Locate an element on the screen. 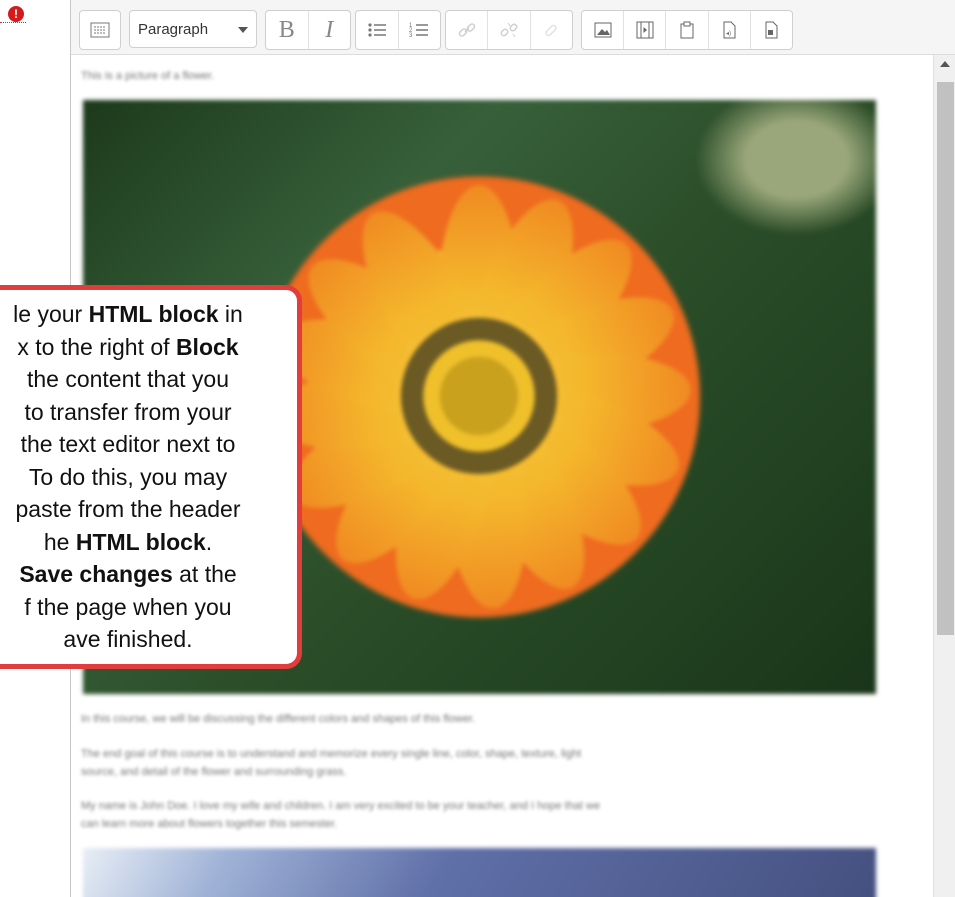  toolbar-toggle-button is located at coordinates (100, 30).